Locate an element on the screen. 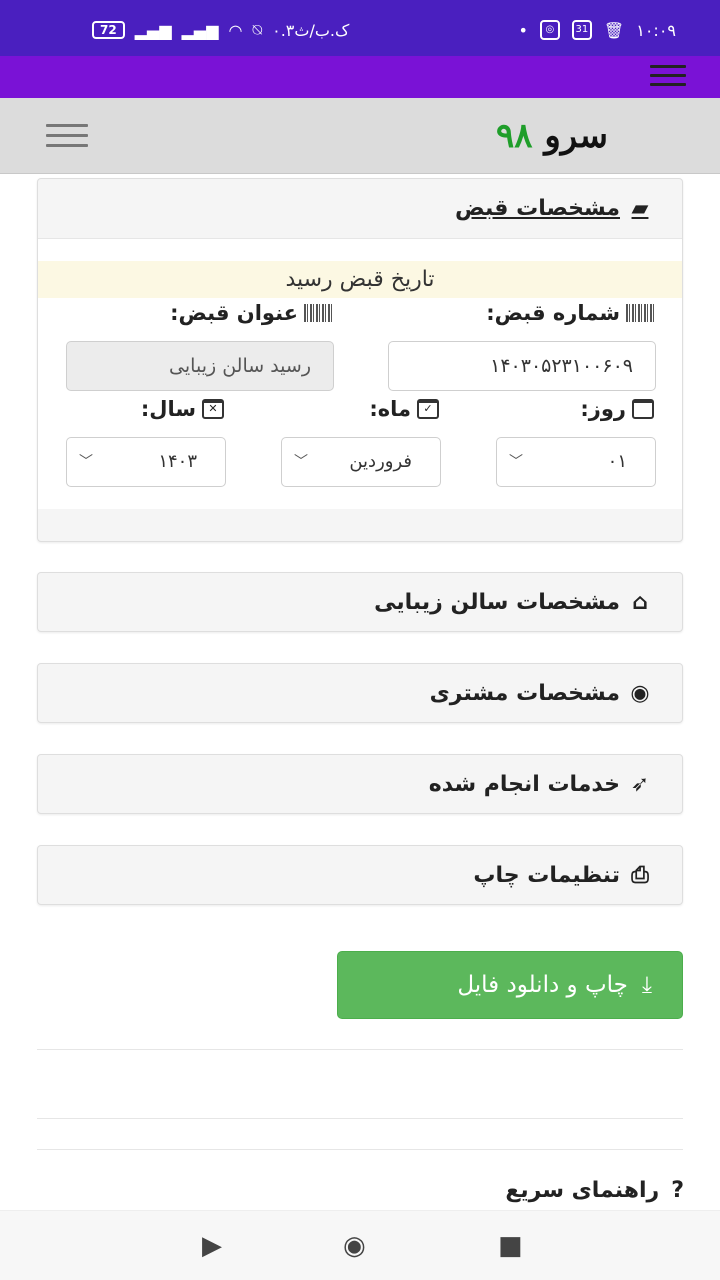 The height and width of the screenshot is (1280, 720). receipt-title-label-text: عنوان قبض: is located at coordinates (234, 313).